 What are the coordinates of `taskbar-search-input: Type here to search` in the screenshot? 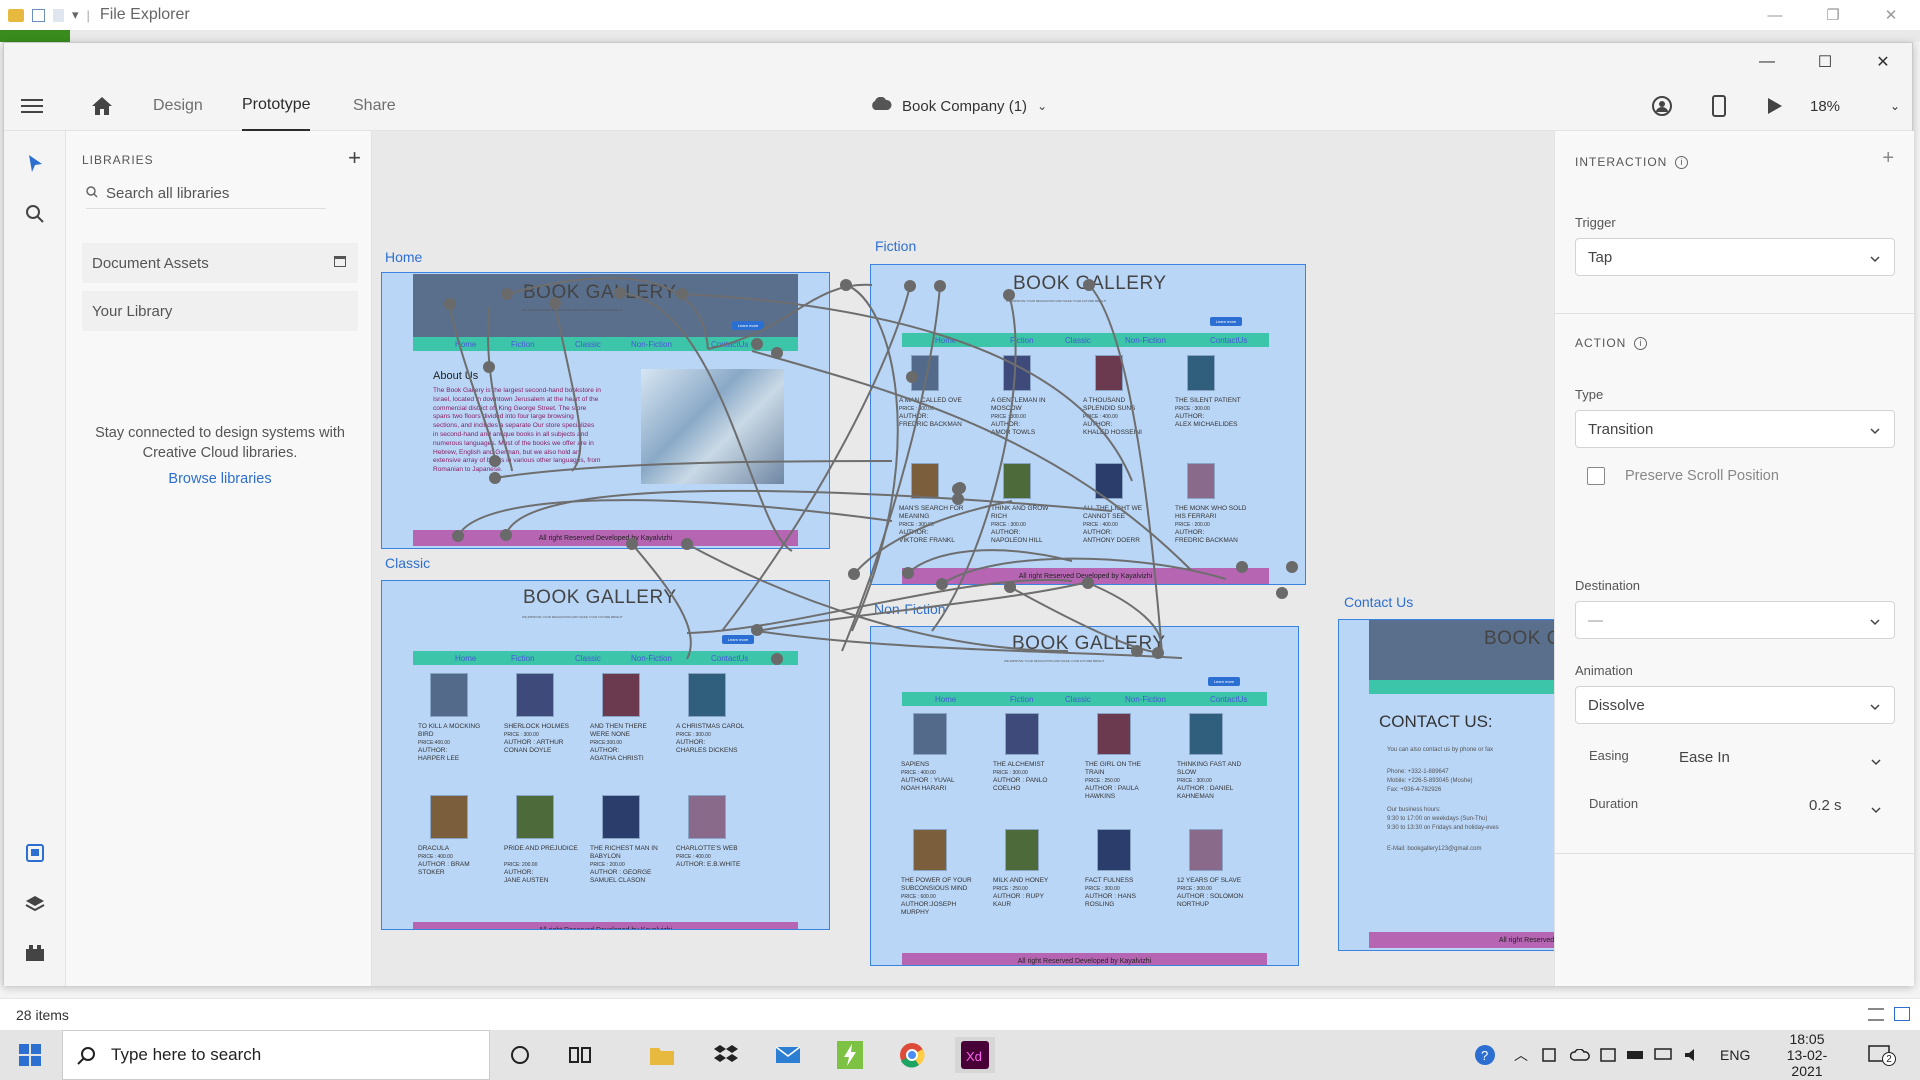 It's located at (276, 1055).